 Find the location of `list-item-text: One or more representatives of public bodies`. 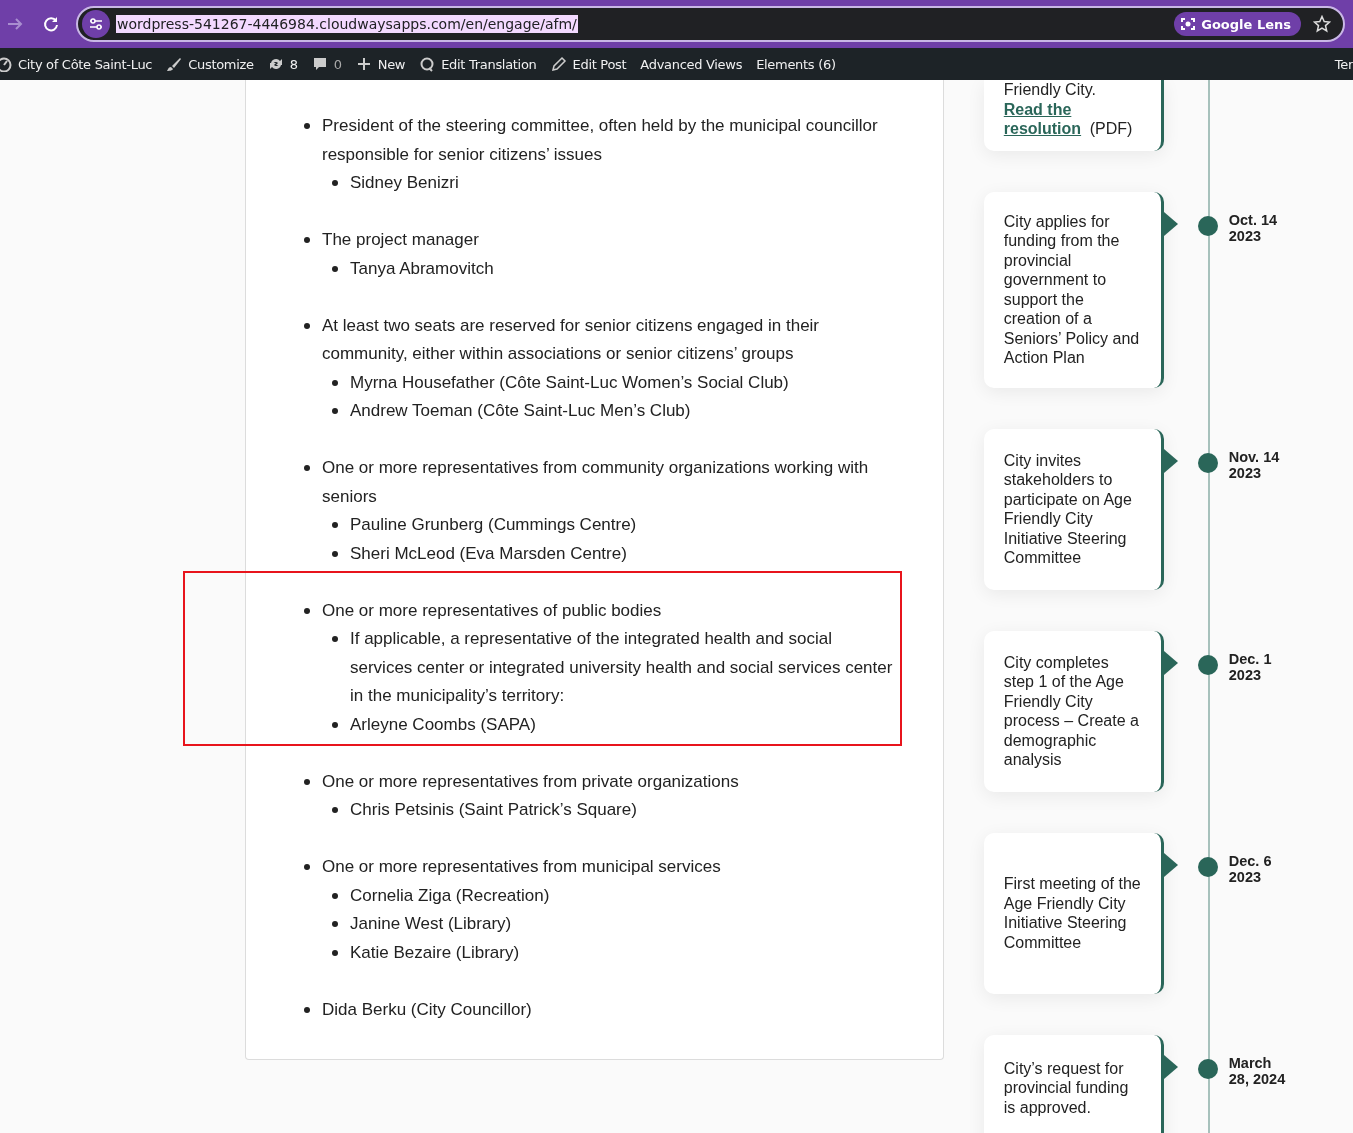

list-item-text: One or more representatives of public bodies is located at coordinates (492, 610).